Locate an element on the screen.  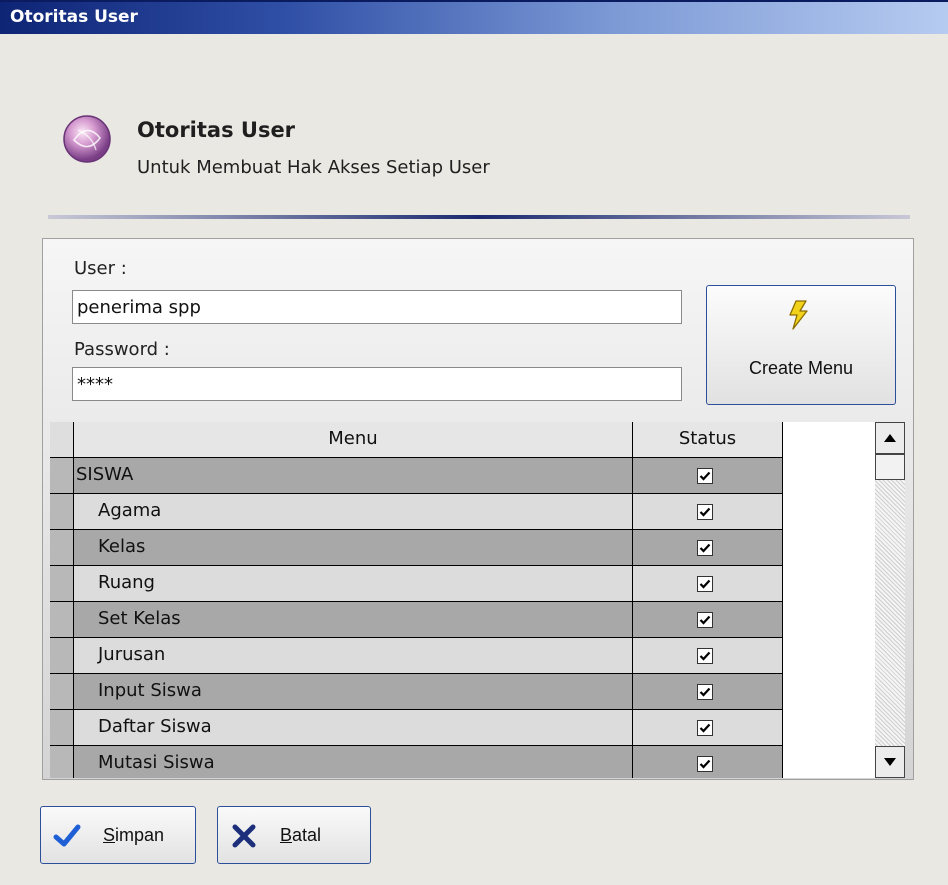
scroll-thumb is located at coordinates (890, 467).